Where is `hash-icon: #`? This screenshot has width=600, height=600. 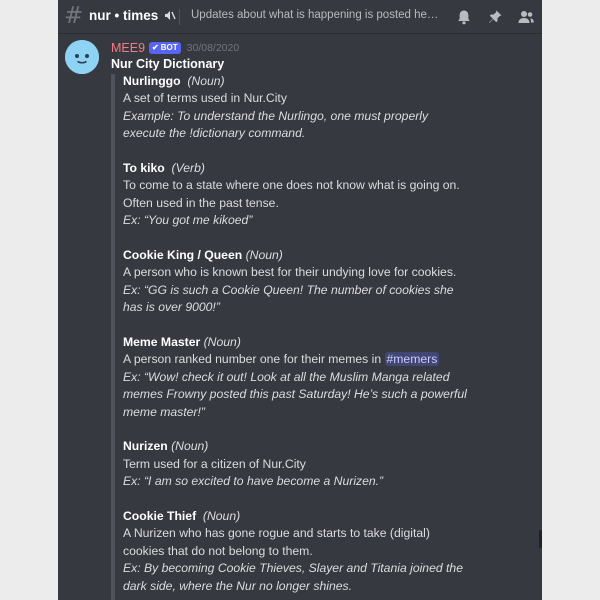
hash-icon: # is located at coordinates (74, 16).